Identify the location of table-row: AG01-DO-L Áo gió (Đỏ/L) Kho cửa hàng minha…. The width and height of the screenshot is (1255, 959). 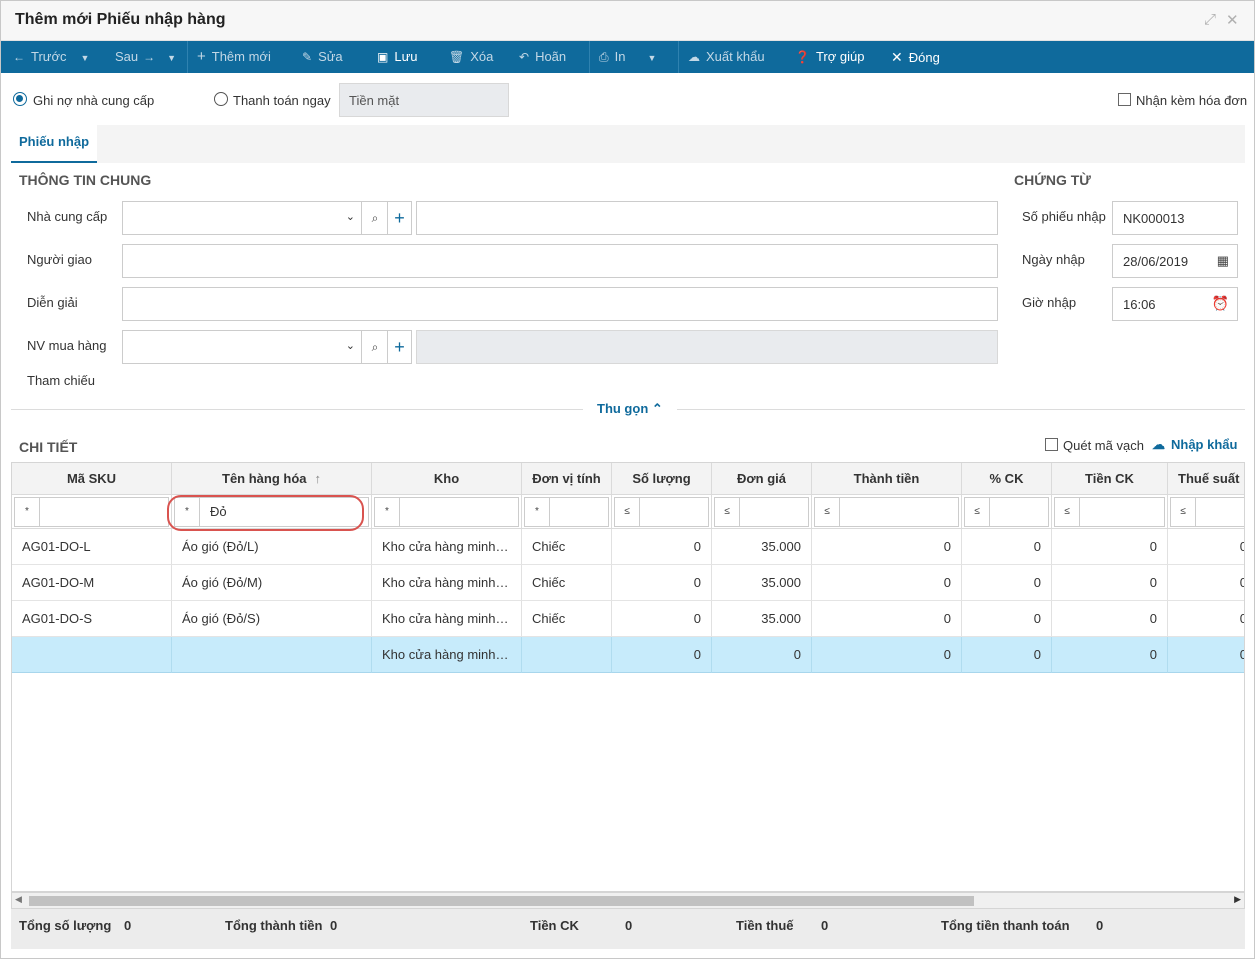
(628, 547).